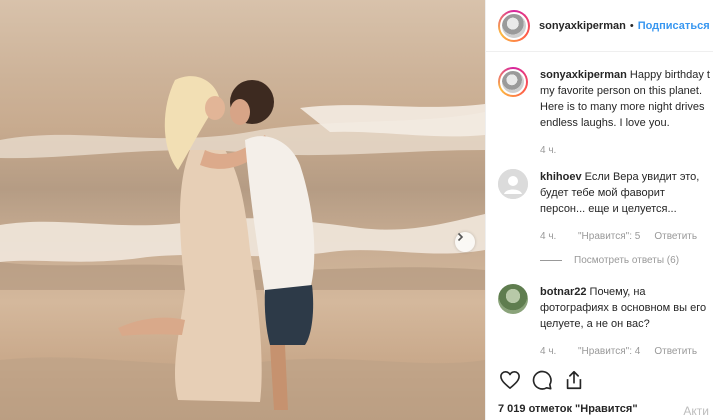 The image size is (713, 420). I want to click on comment-username: botnar22, so click(563, 292).